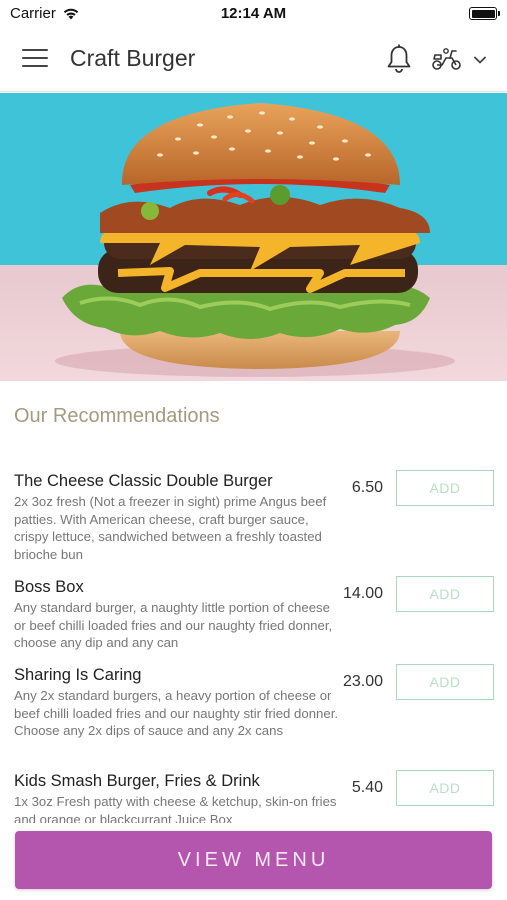  What do you see at coordinates (484, 13) in the screenshot?
I see `battery-full-icon` at bounding box center [484, 13].